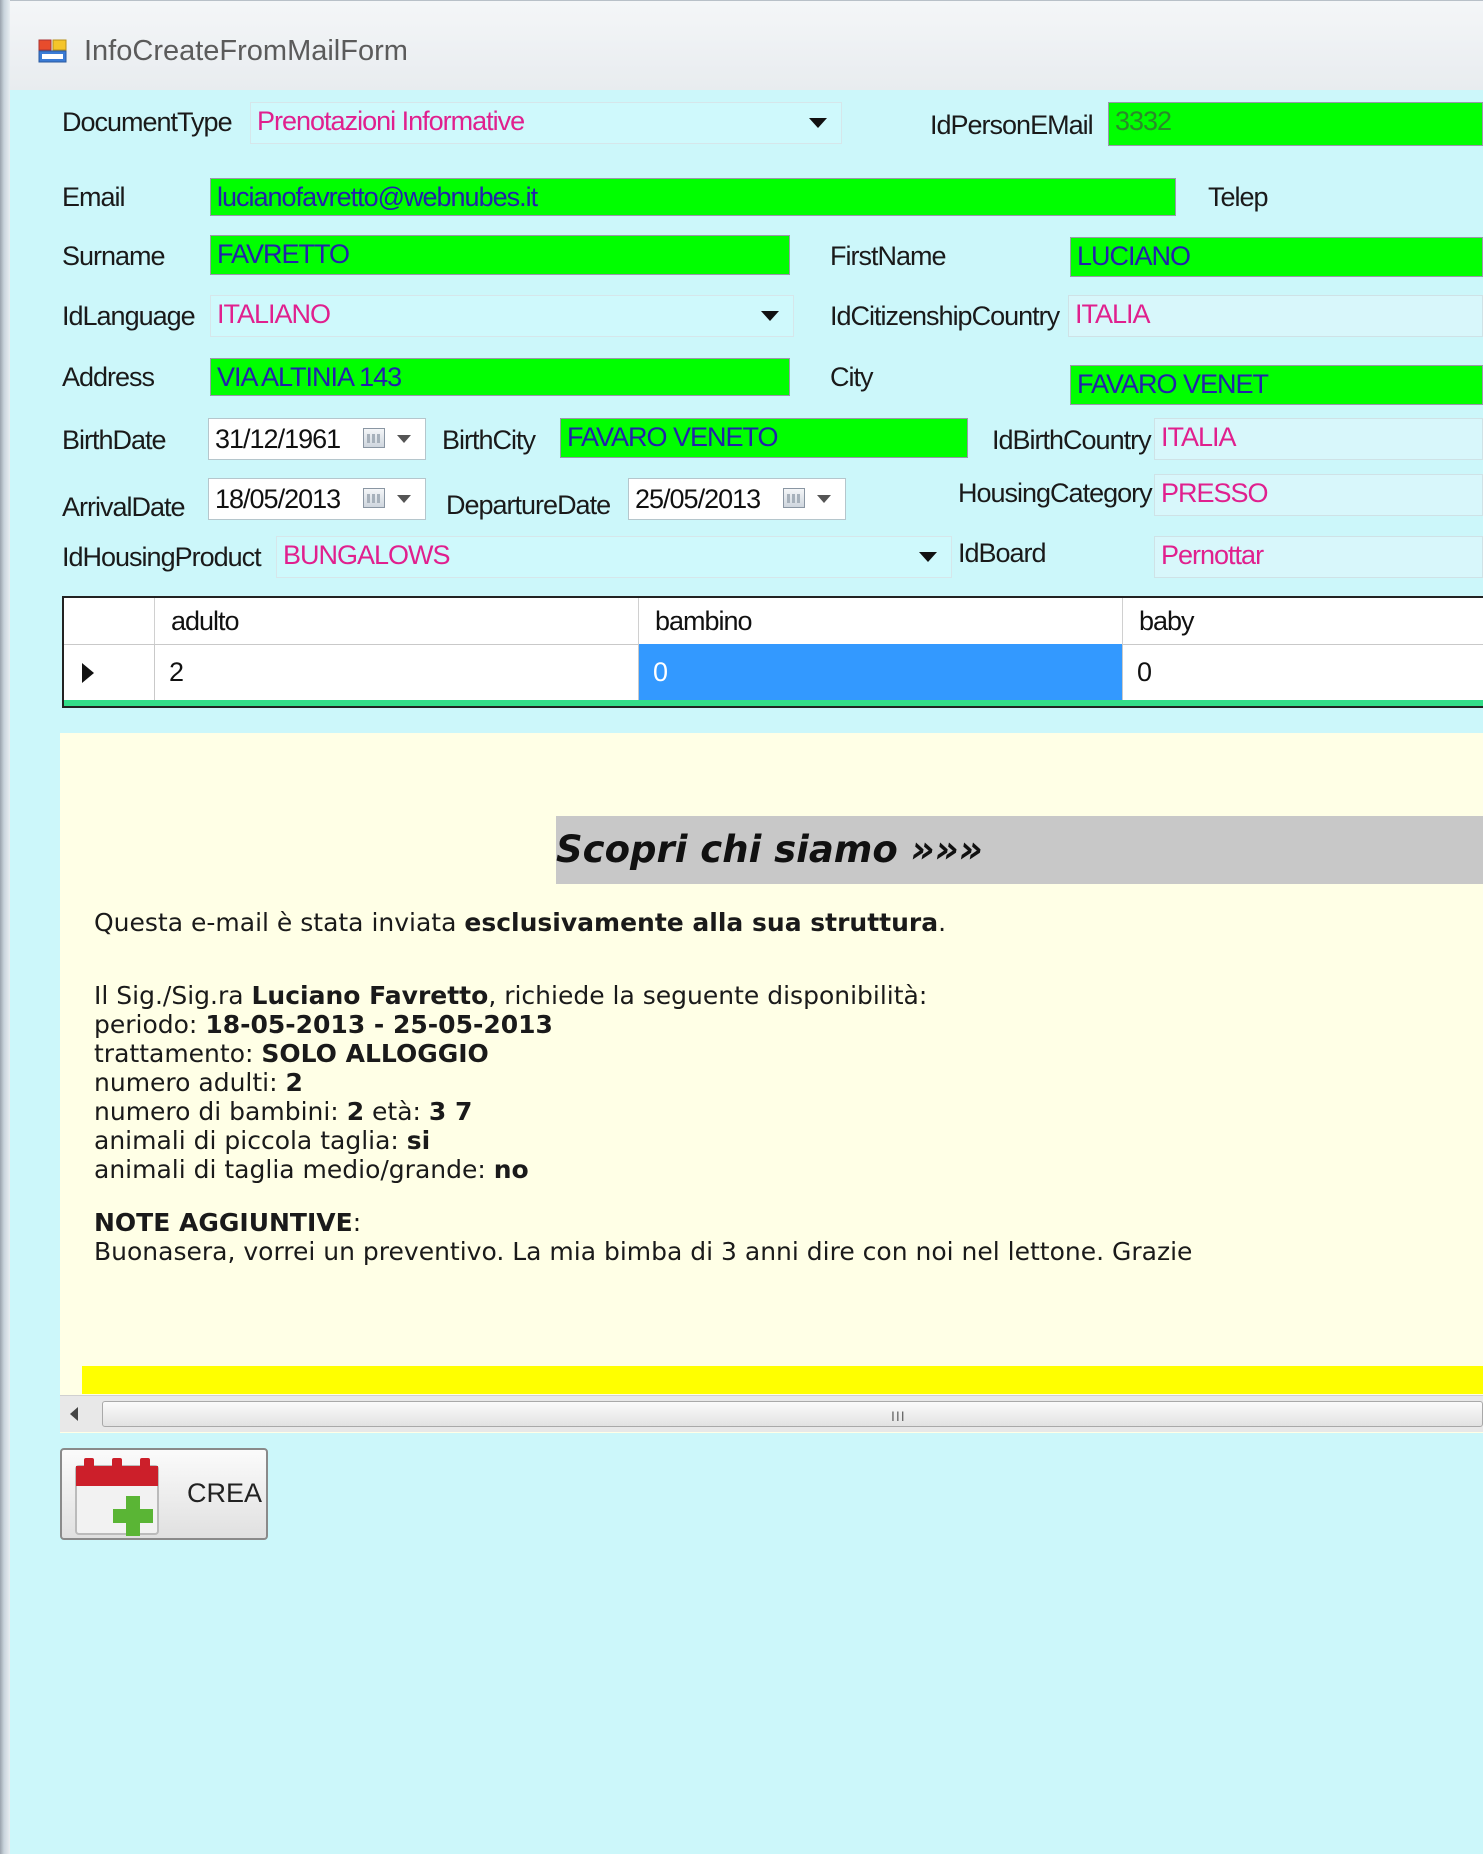 This screenshot has height=1854, width=1483. Describe the element at coordinates (283, 1111) in the screenshot. I see `mail-bambini: numero di bambini: 2 età: 3 7` at that location.